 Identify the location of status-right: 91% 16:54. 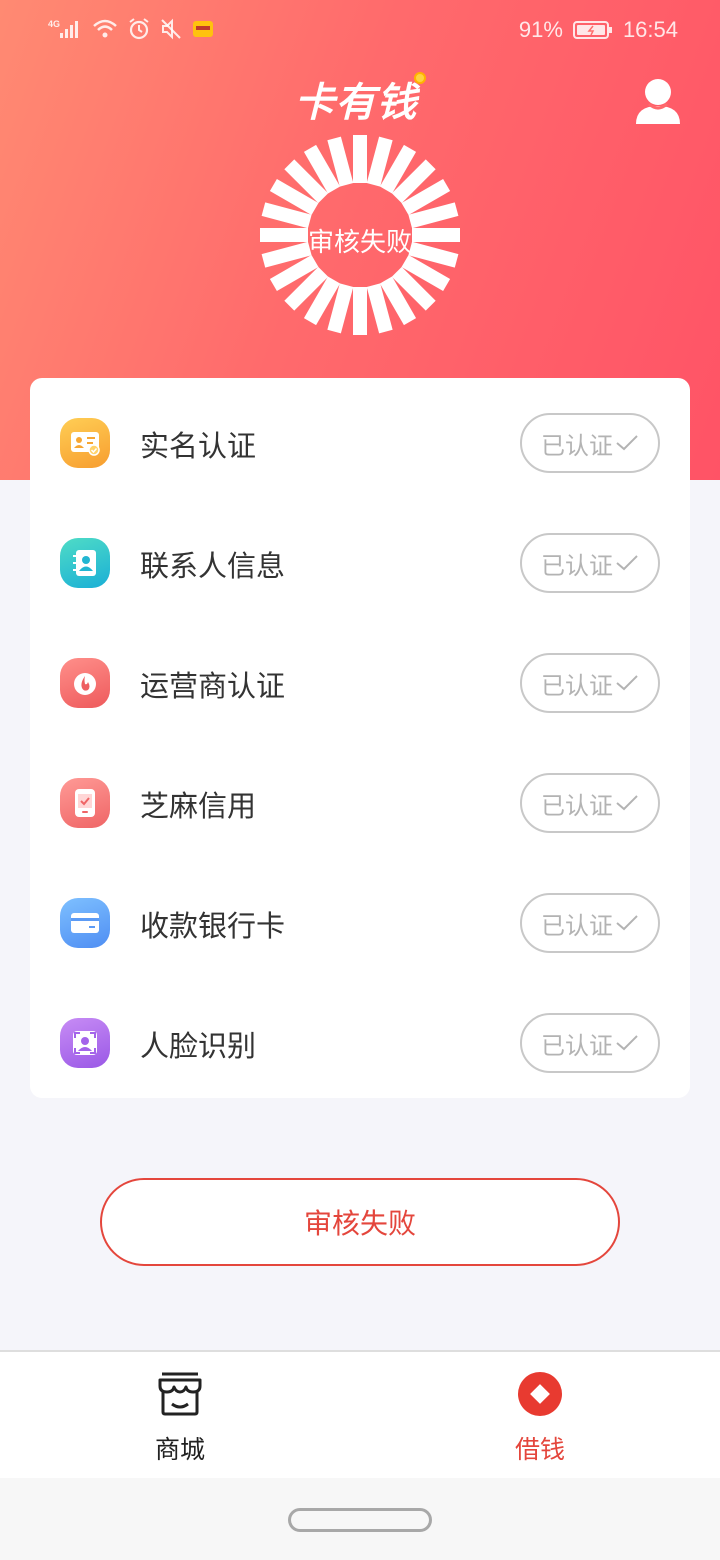
(598, 30).